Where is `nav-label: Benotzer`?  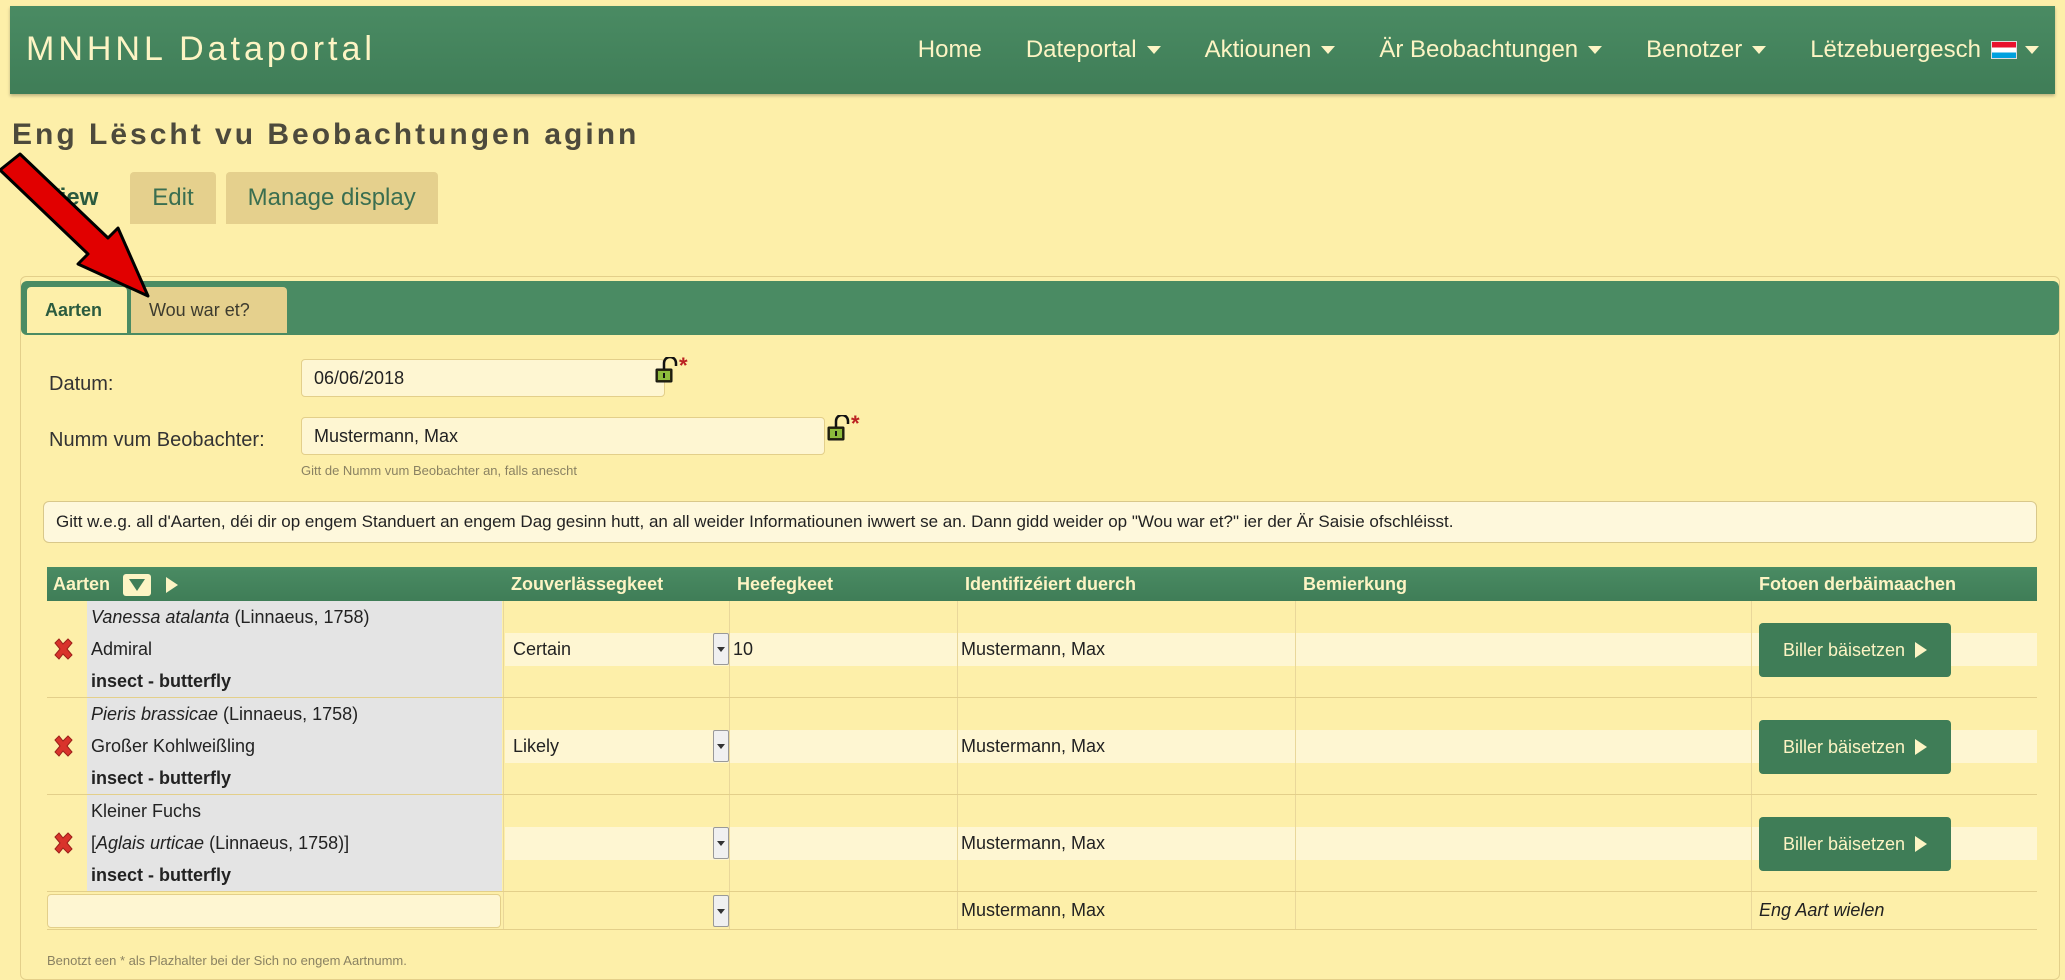 nav-label: Benotzer is located at coordinates (1694, 49).